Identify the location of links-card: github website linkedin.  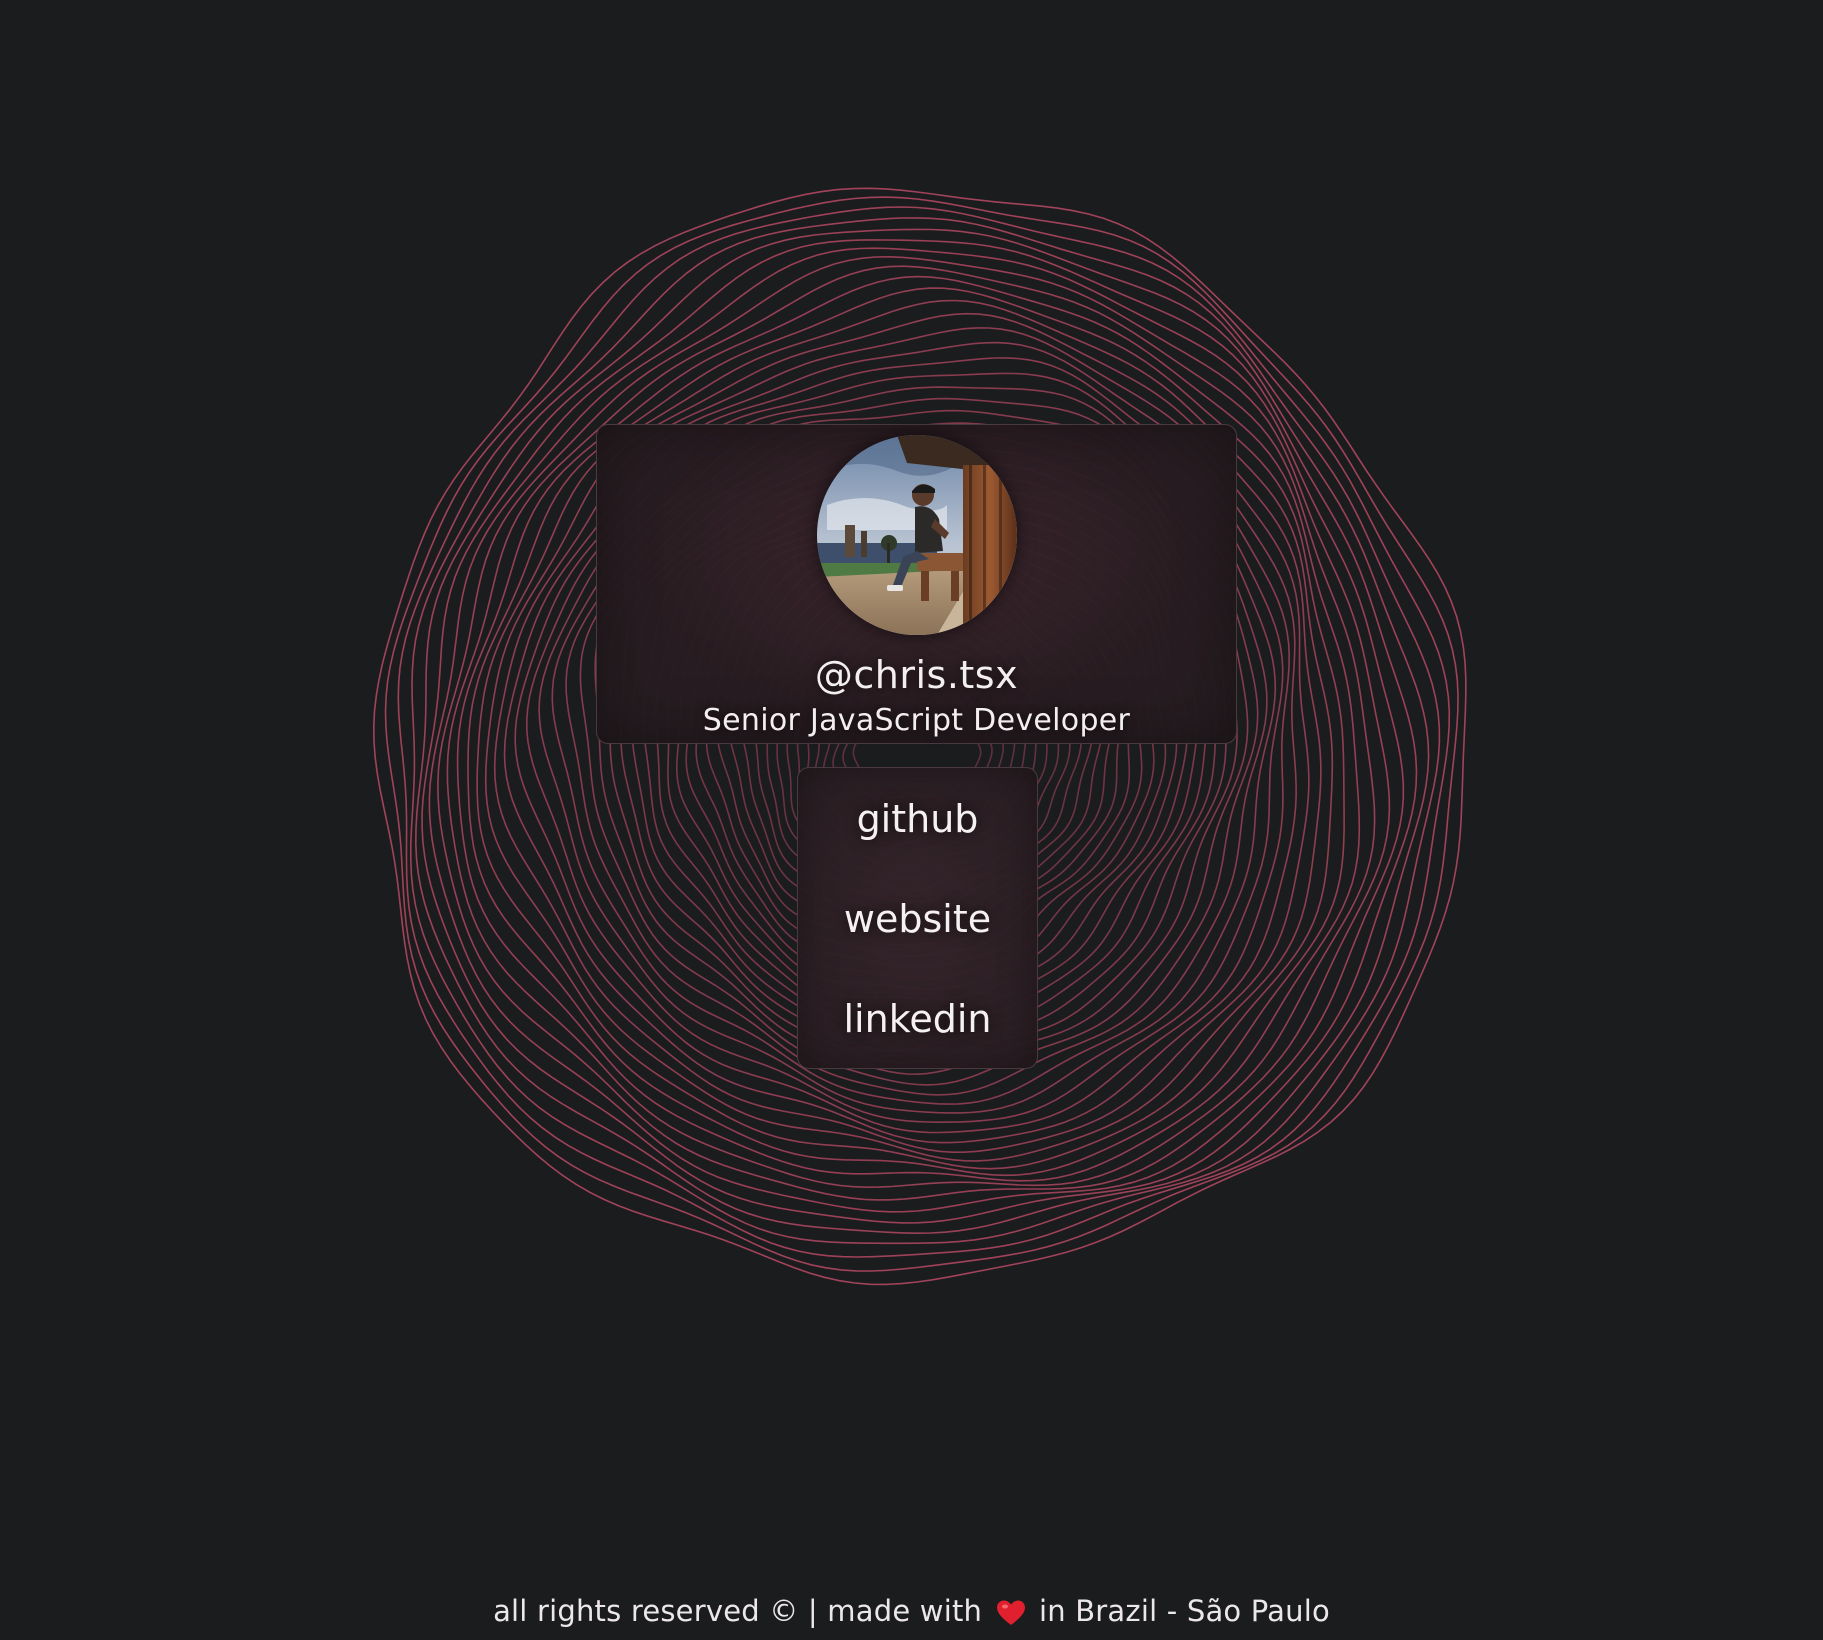
(917, 918).